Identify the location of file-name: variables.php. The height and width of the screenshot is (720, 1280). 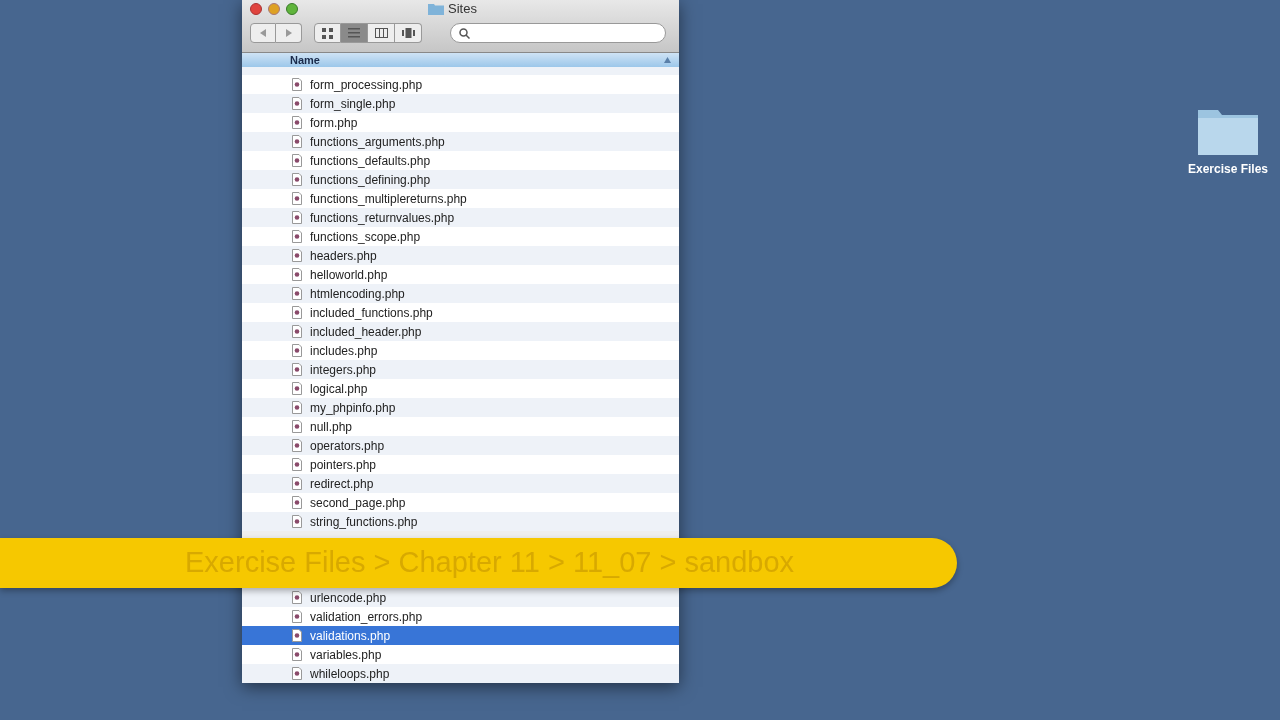
(346, 655).